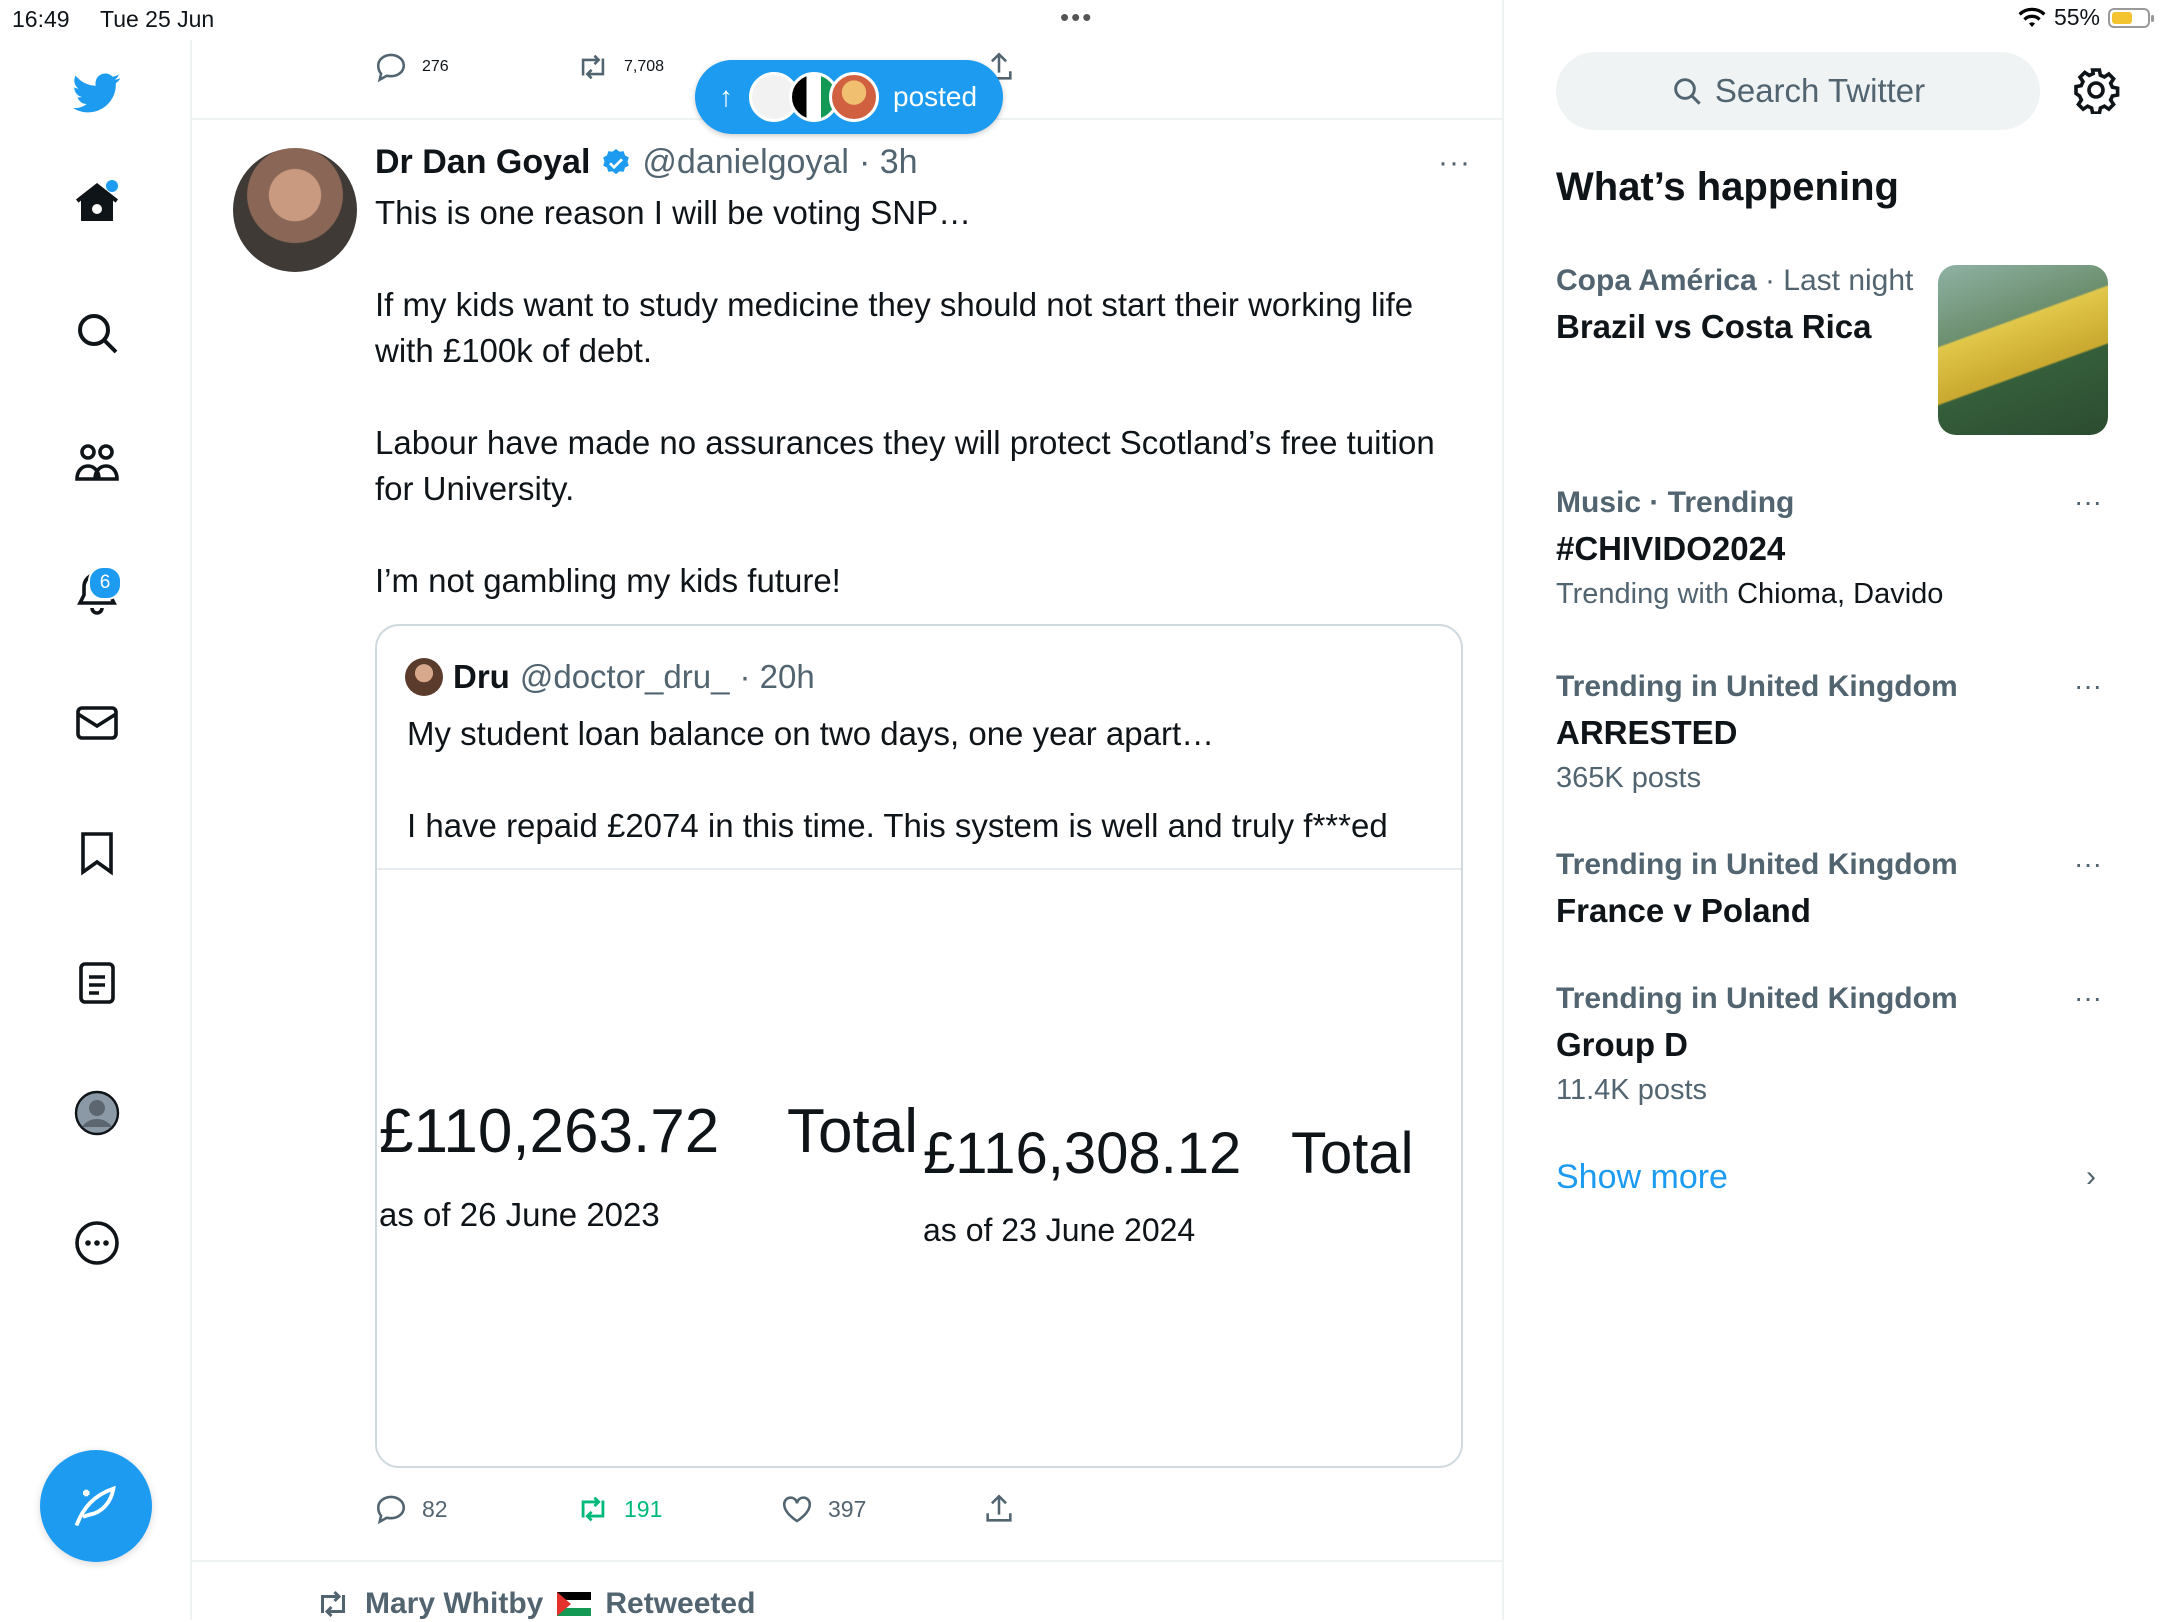  What do you see at coordinates (41, 19) in the screenshot?
I see `status-time: 16:49` at bounding box center [41, 19].